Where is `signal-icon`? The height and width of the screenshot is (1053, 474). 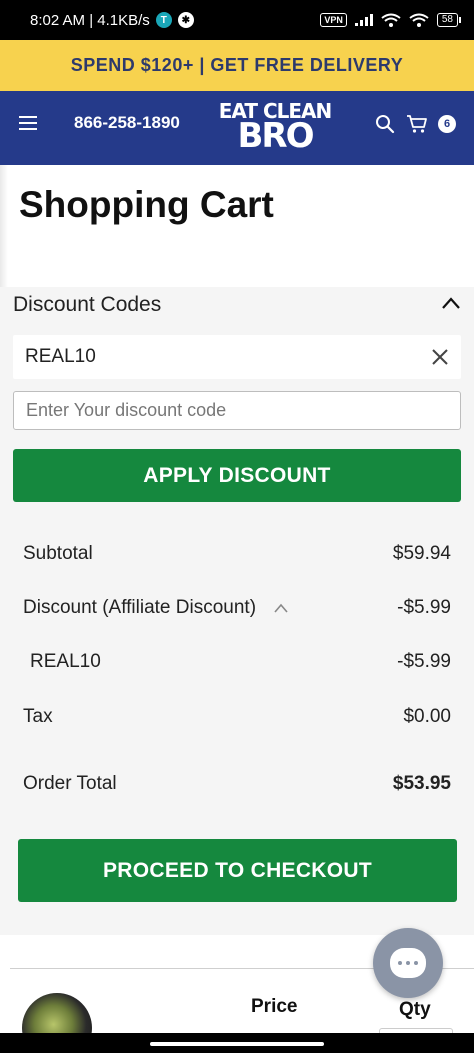 signal-icon is located at coordinates (363, 20).